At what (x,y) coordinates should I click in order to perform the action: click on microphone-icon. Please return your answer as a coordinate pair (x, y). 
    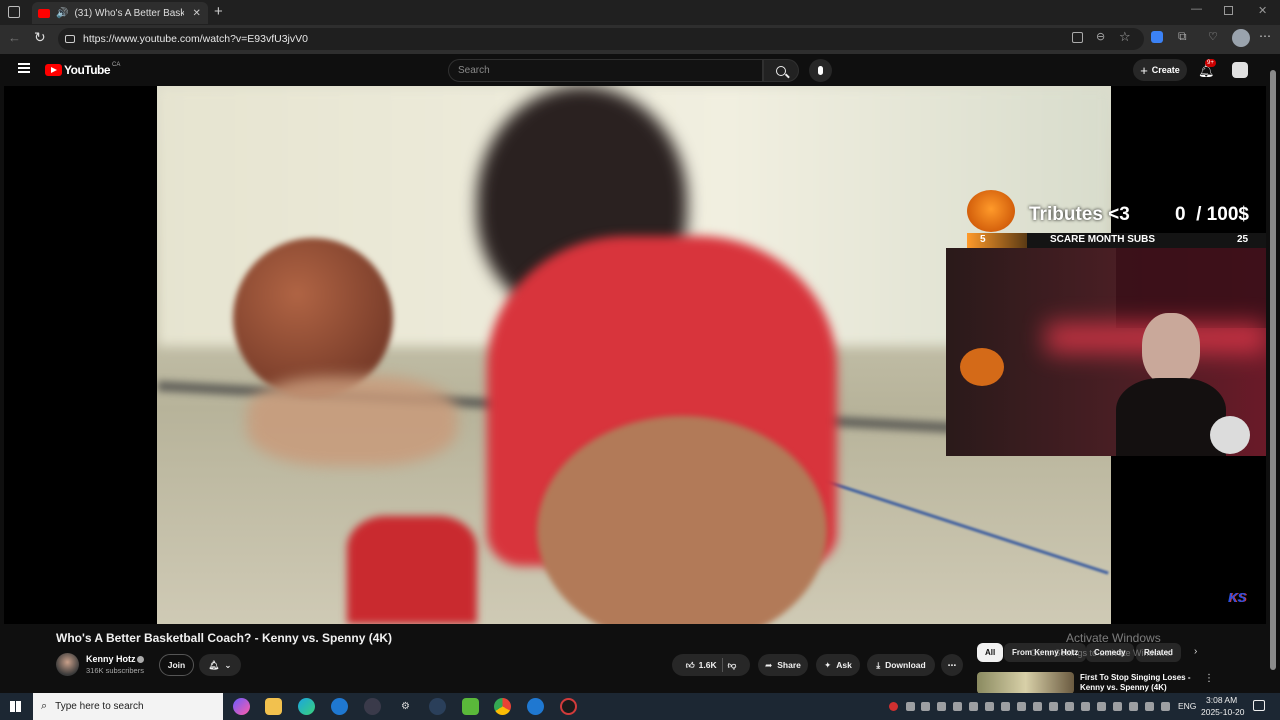
    Looking at the image, I should click on (820, 70).